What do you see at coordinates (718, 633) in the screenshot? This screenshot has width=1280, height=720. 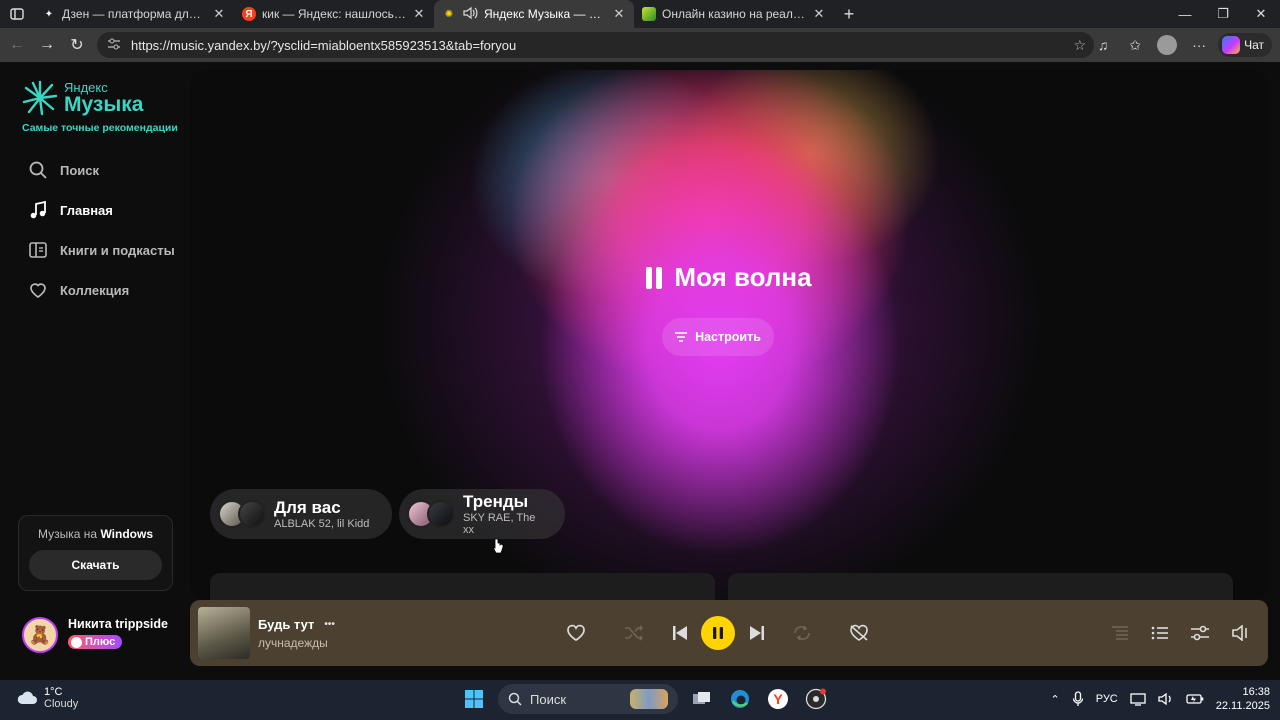 I see `pause-button` at bounding box center [718, 633].